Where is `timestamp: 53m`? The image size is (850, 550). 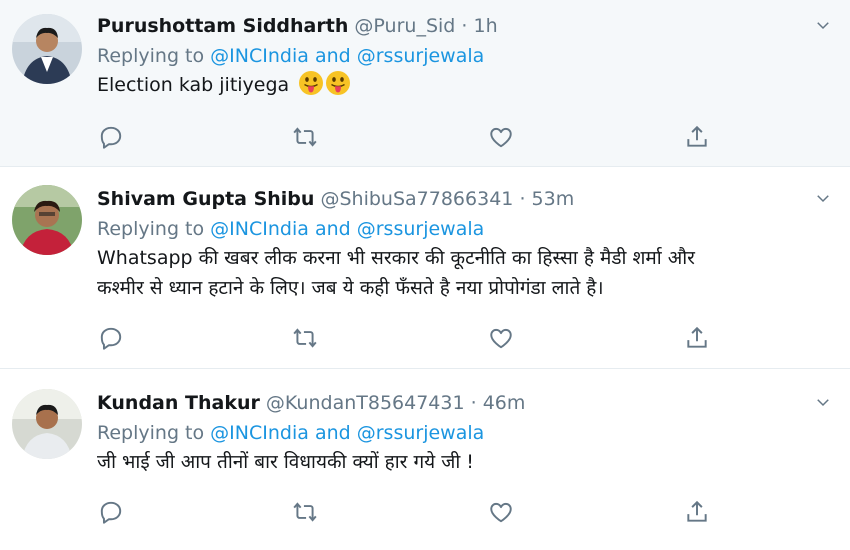 timestamp: 53m is located at coordinates (553, 199).